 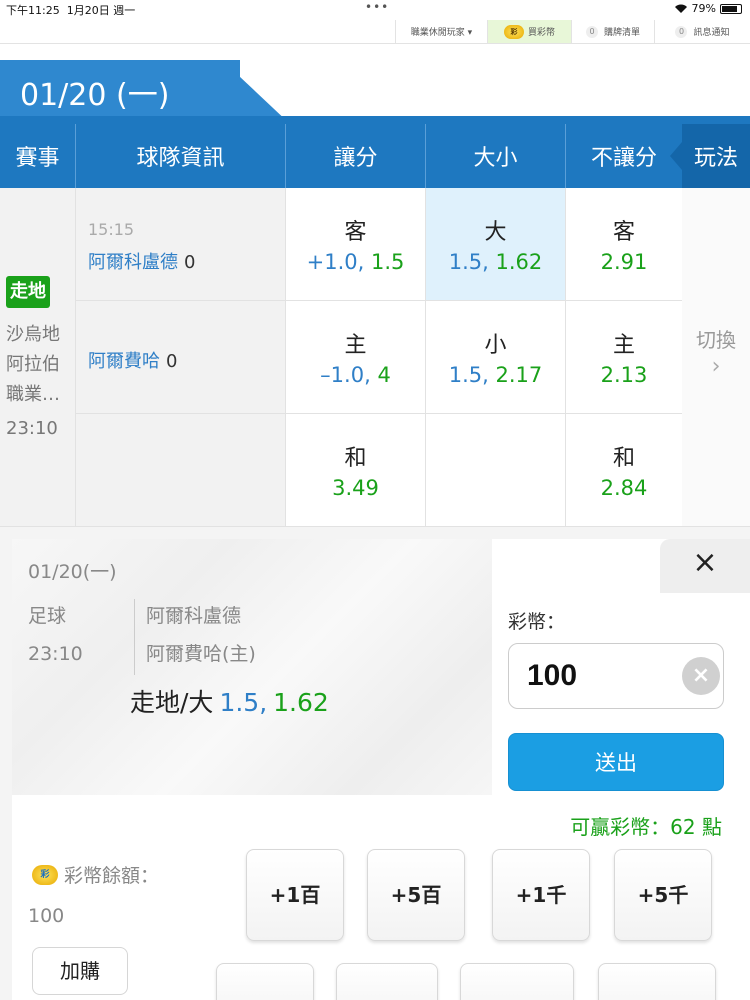 What do you see at coordinates (55, 654) in the screenshot?
I see `ticket-time: 23:10` at bounding box center [55, 654].